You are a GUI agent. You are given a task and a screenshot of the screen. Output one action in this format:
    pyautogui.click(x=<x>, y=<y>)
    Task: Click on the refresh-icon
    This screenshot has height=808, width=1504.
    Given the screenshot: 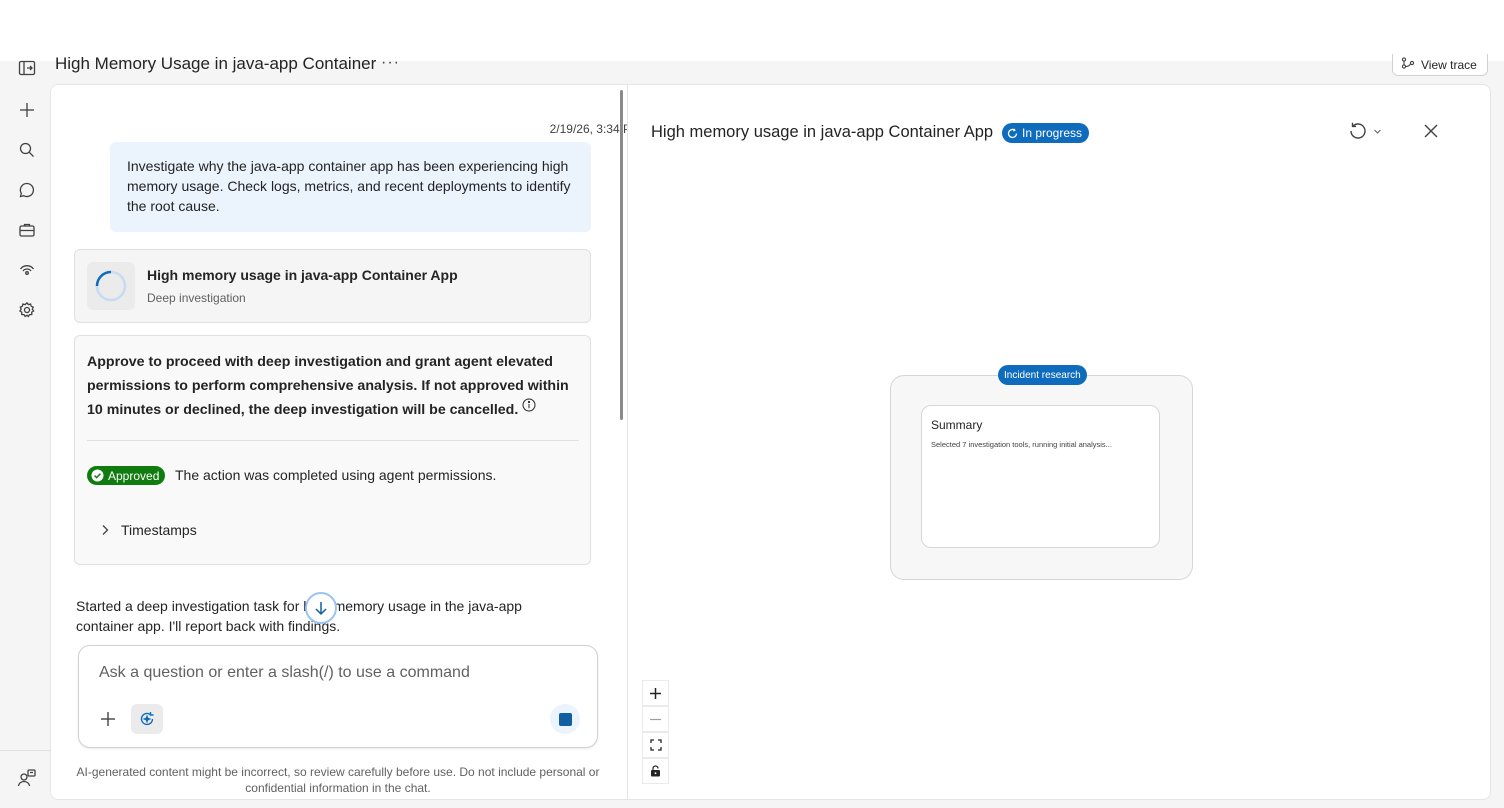 What is the action you would take?
    pyautogui.click(x=1358, y=130)
    